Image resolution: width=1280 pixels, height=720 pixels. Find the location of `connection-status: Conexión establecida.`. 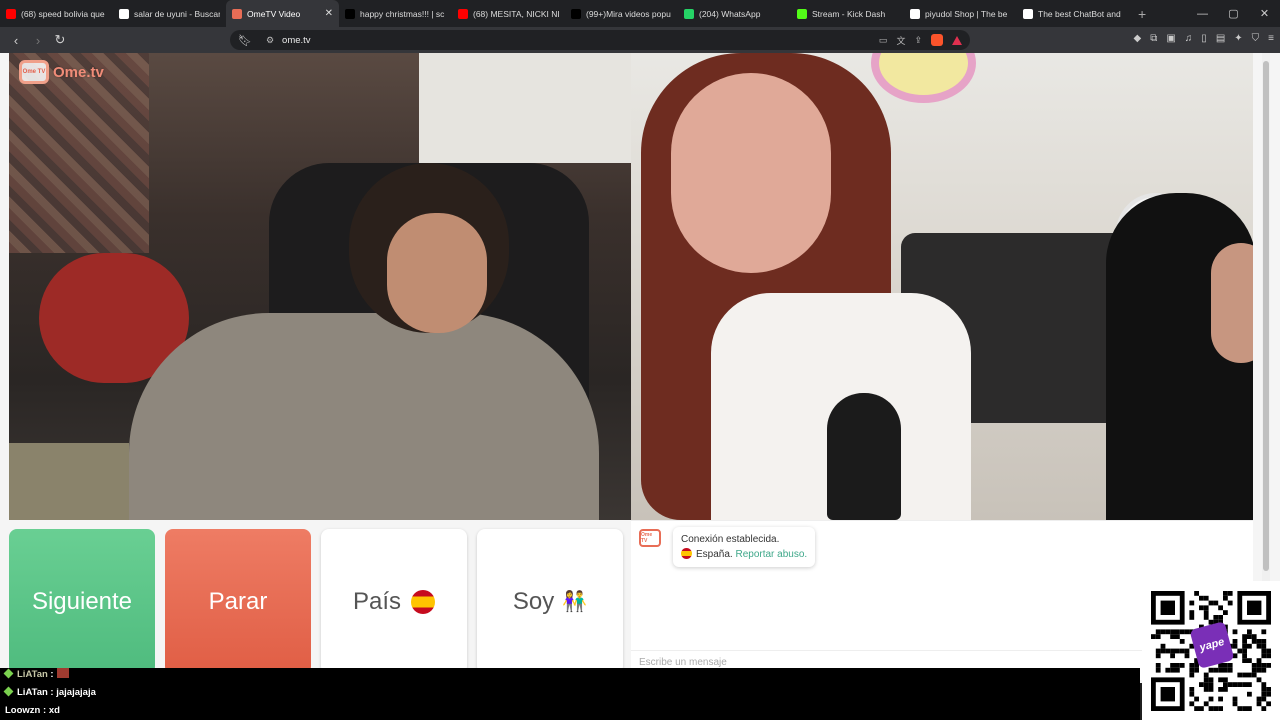

connection-status: Conexión establecida. is located at coordinates (730, 539).